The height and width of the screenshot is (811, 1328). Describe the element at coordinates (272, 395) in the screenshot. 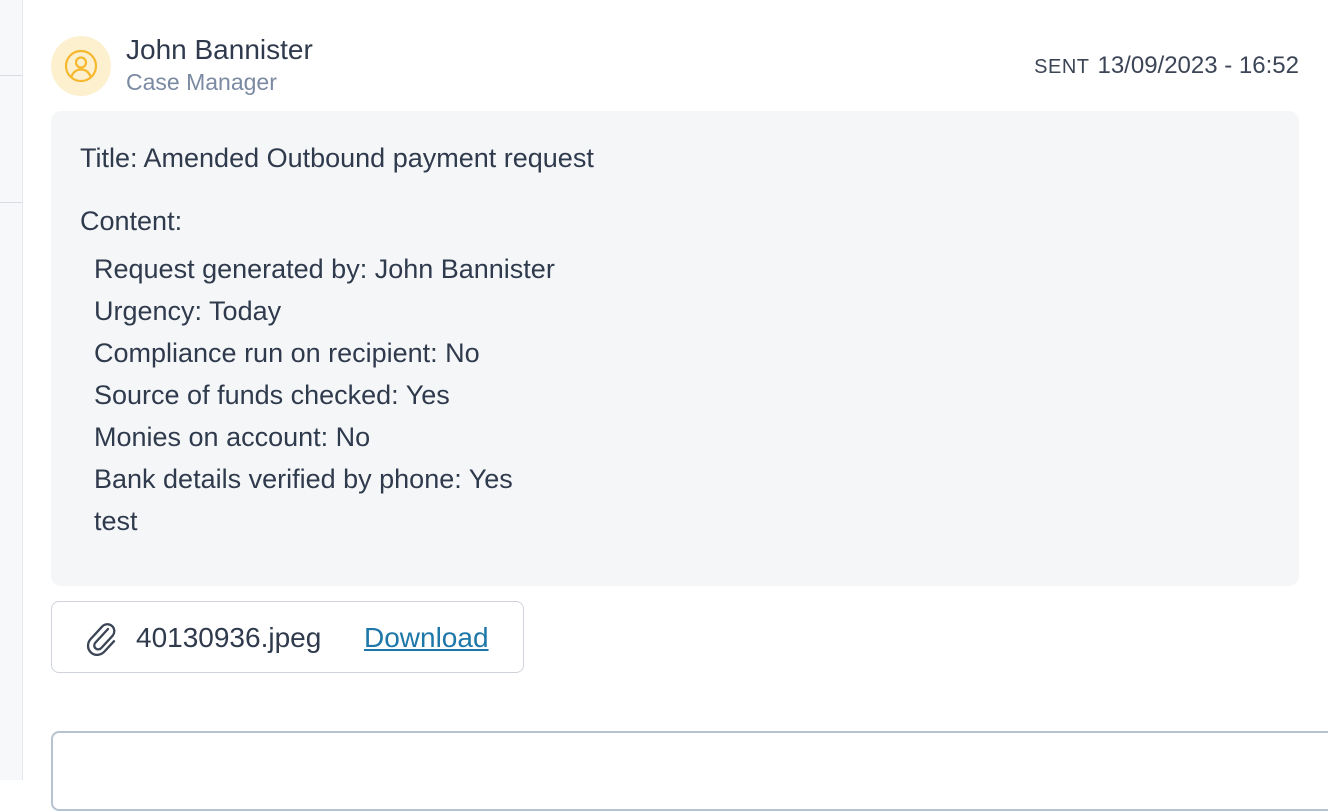

I see `content-line: Source of funds checked: Yes` at that location.